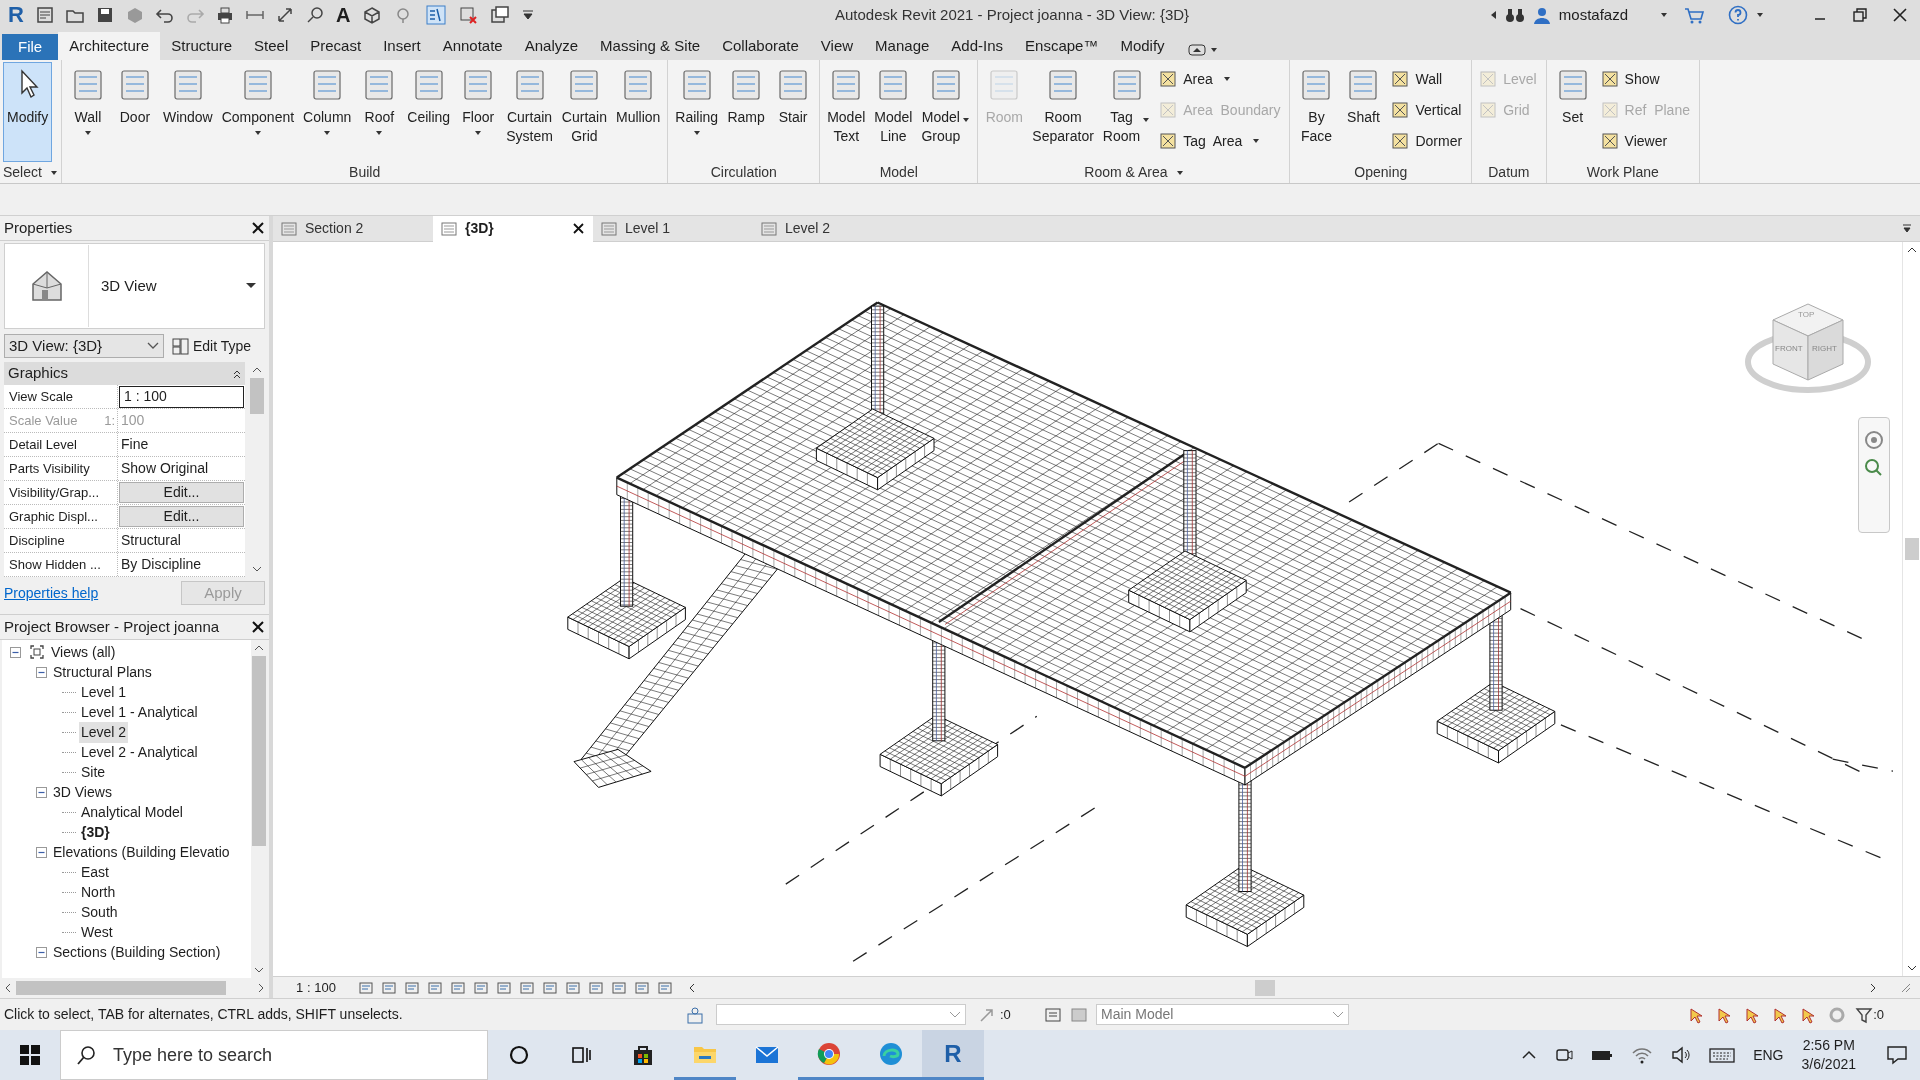 The width and height of the screenshot is (1920, 1080). What do you see at coordinates (1722, 1055) in the screenshot?
I see `keyboard-icon` at bounding box center [1722, 1055].